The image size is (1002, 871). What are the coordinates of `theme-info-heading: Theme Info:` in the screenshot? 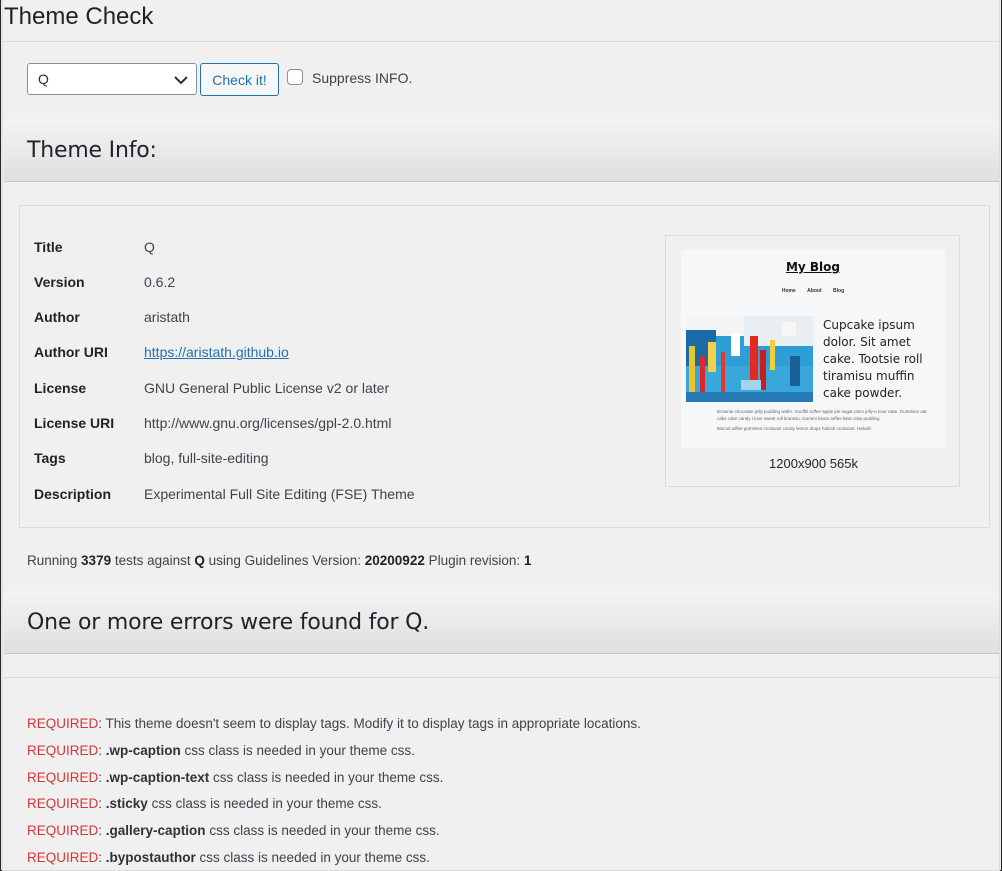 It's located at (92, 150).